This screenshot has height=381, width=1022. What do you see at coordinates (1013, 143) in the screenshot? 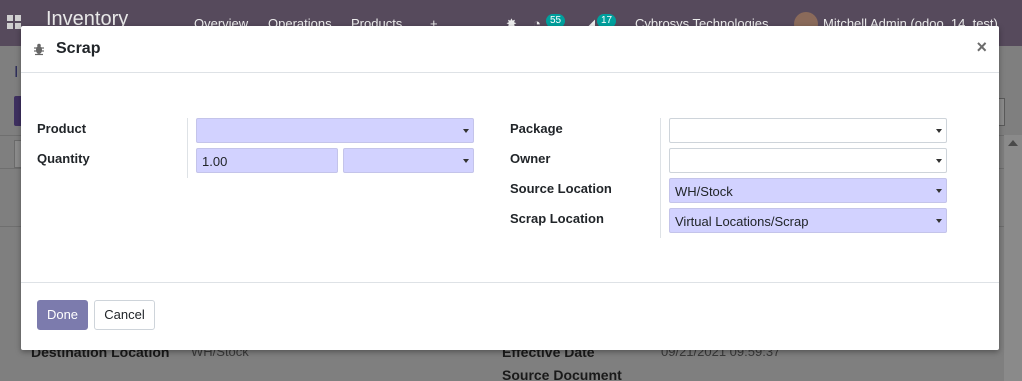
I see `scroll-up-icon` at bounding box center [1013, 143].